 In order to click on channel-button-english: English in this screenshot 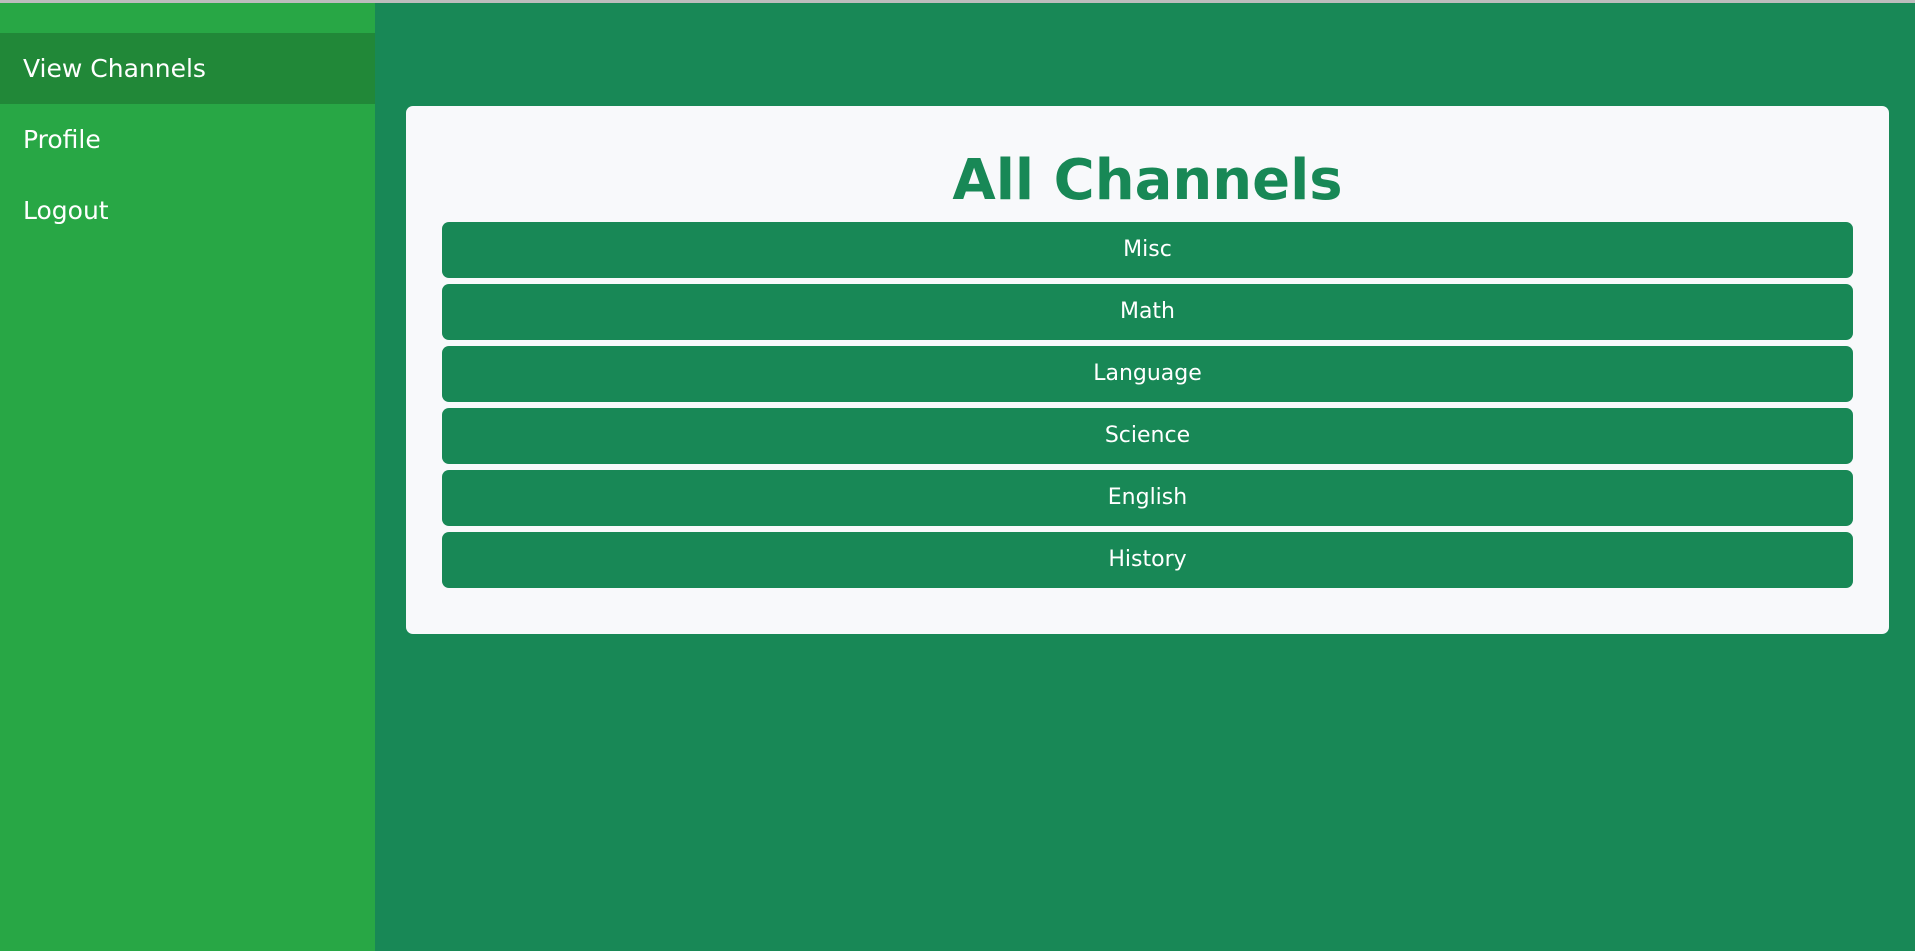, I will do `click(1147, 498)`.